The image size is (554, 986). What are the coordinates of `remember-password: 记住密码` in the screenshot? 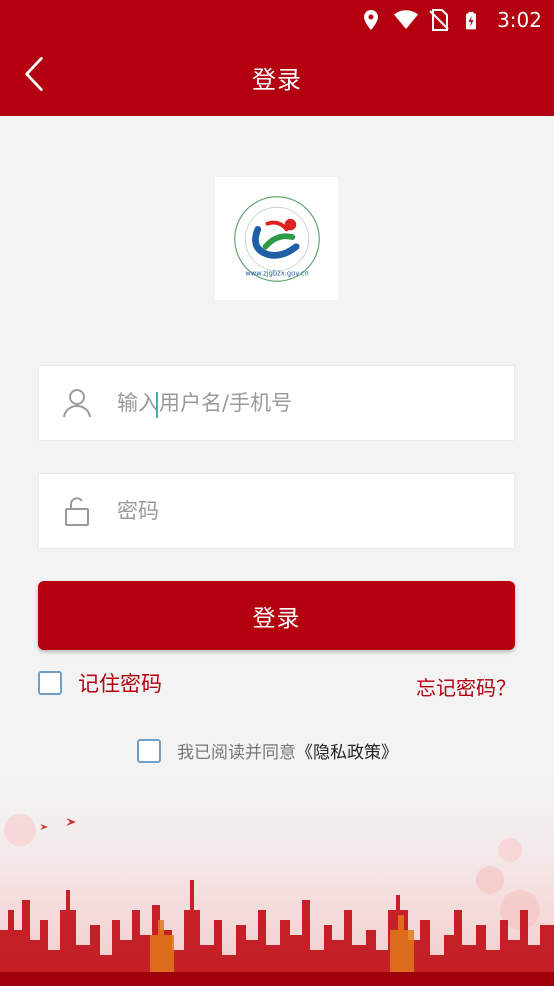 It's located at (100, 683).